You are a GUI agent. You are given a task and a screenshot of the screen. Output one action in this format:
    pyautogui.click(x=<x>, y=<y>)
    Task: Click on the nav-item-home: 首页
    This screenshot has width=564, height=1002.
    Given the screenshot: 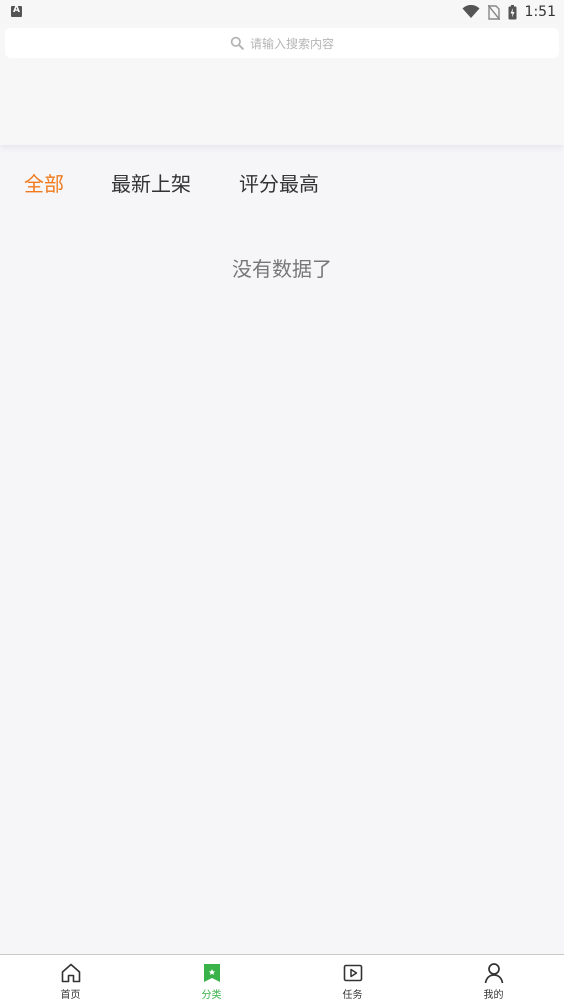 What is the action you would take?
    pyautogui.click(x=70, y=978)
    